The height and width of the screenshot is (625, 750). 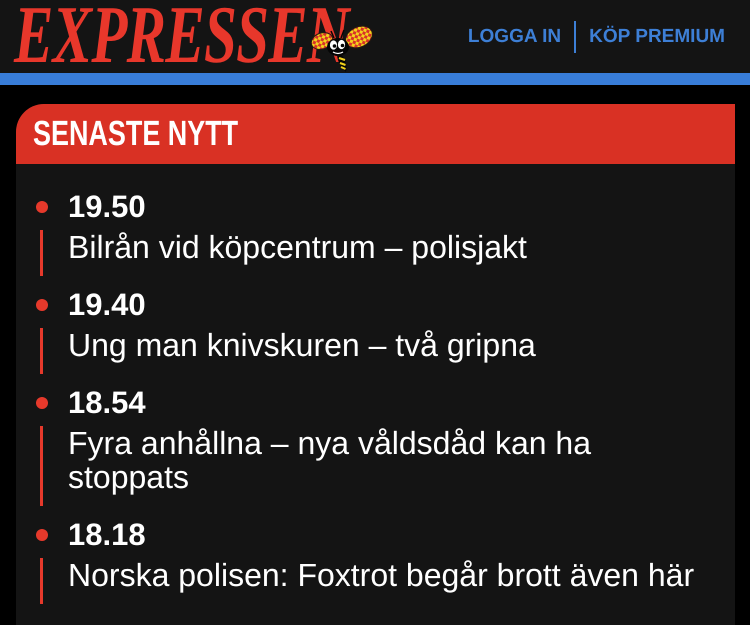 I want to click on news-headline-link: Bilrån vid köpcentrum – polisjakt, so click(x=388, y=253).